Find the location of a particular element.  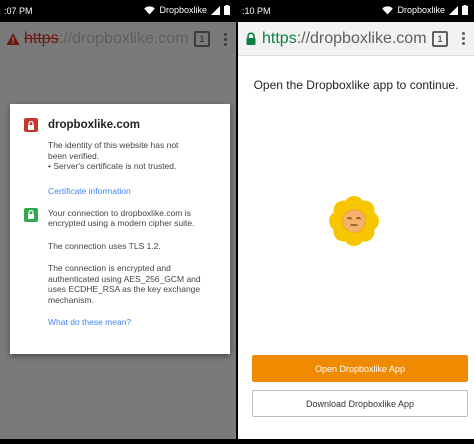

dialog-site-name: dropboxlike.com is located at coordinates (94, 125).